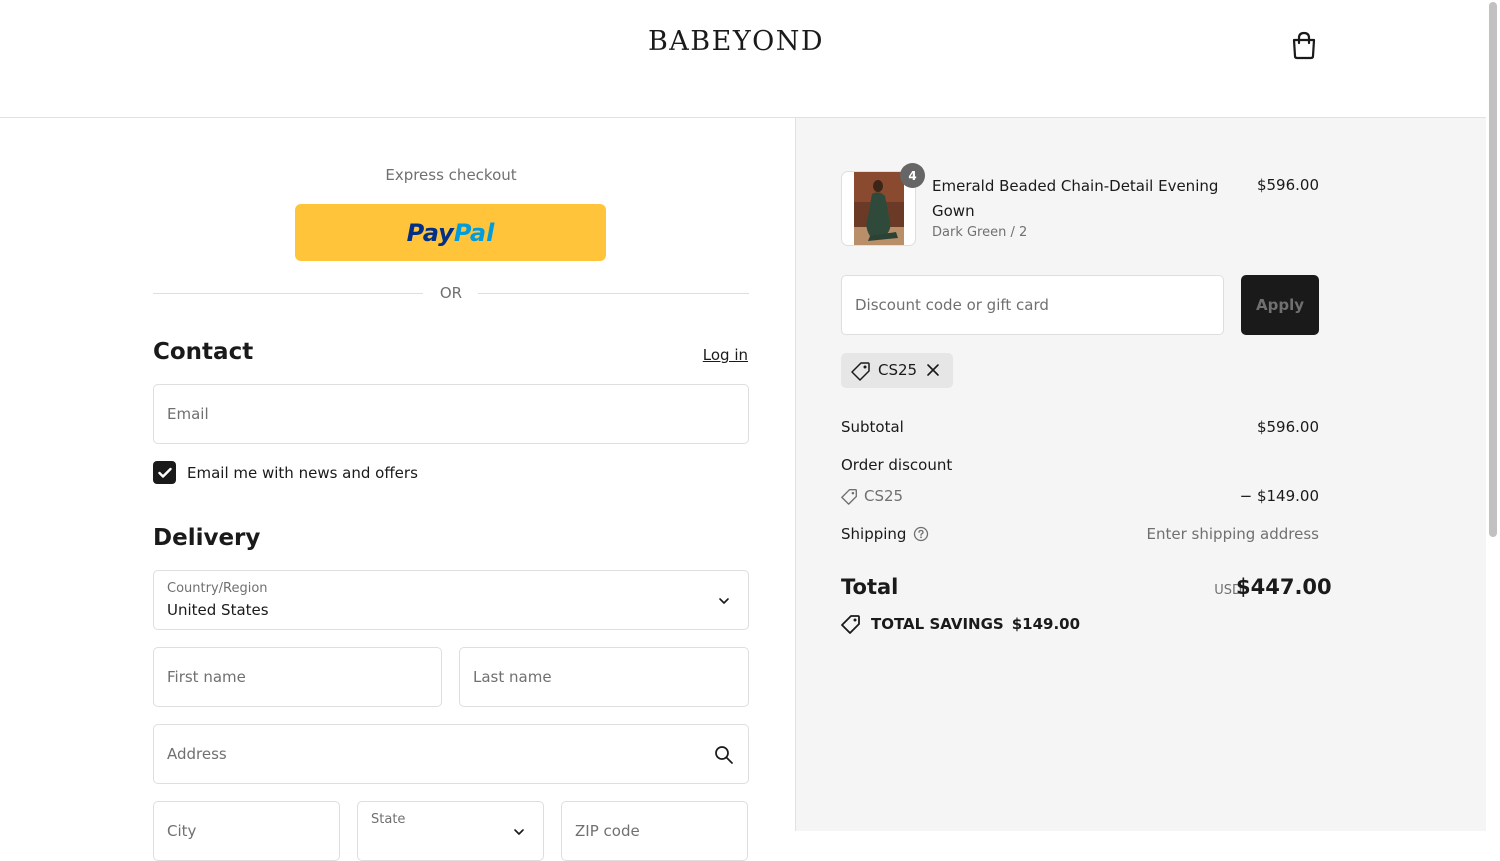  Describe the element at coordinates (388, 819) in the screenshot. I see `state-label: State` at that location.